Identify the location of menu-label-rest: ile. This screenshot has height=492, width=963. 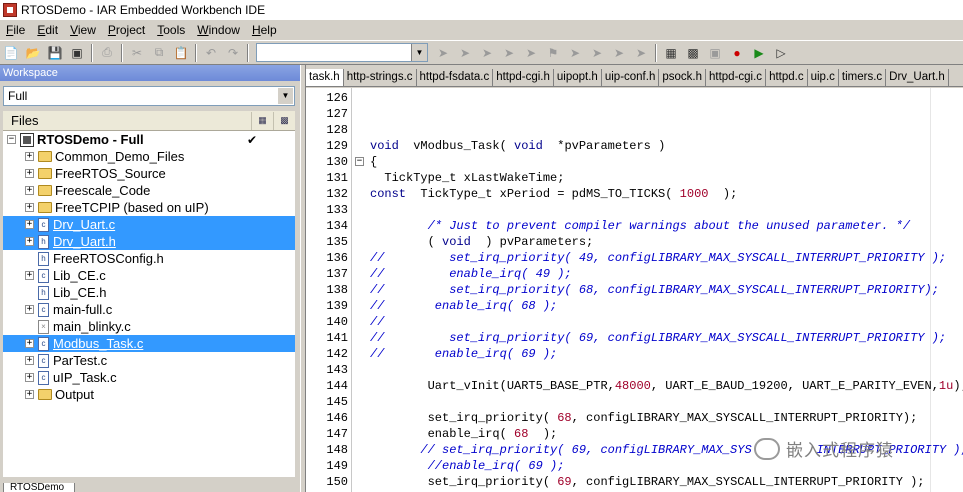
(19, 30).